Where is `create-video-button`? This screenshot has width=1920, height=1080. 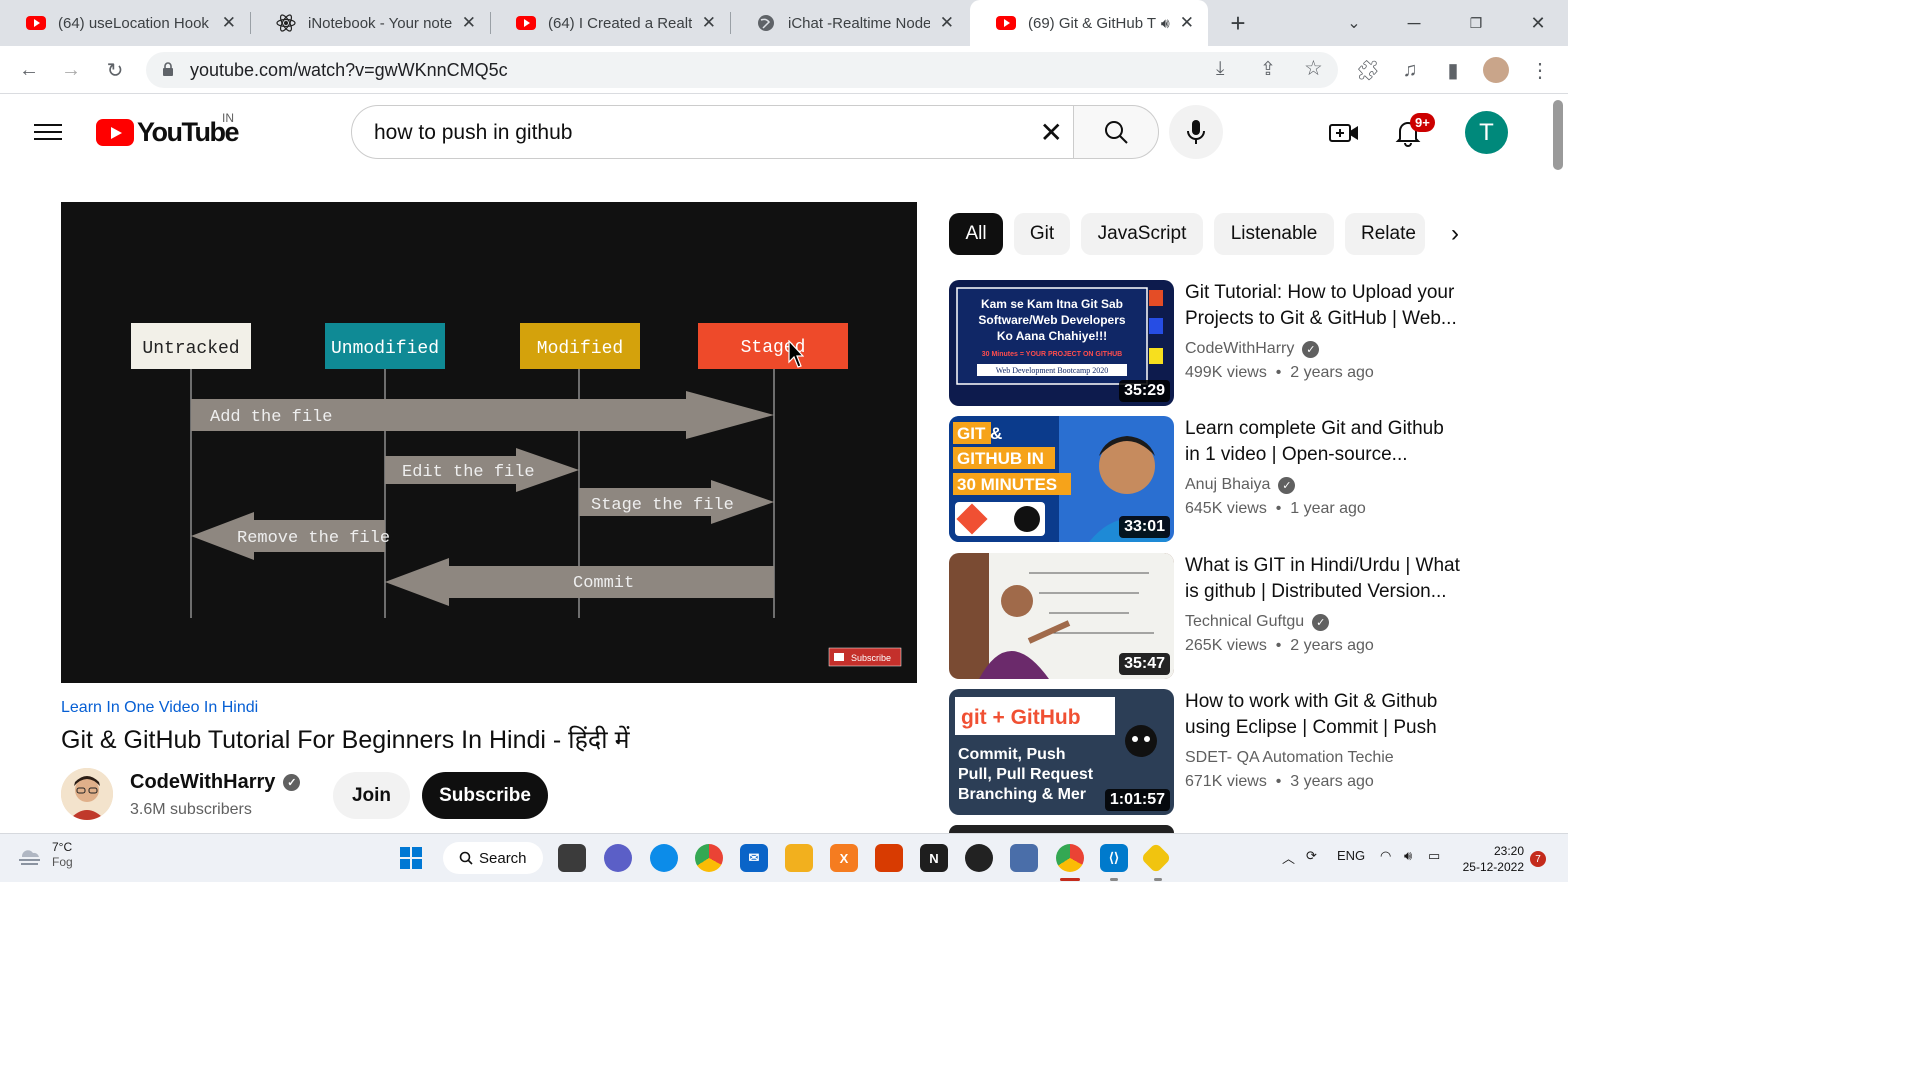 create-video-button is located at coordinates (1344, 133).